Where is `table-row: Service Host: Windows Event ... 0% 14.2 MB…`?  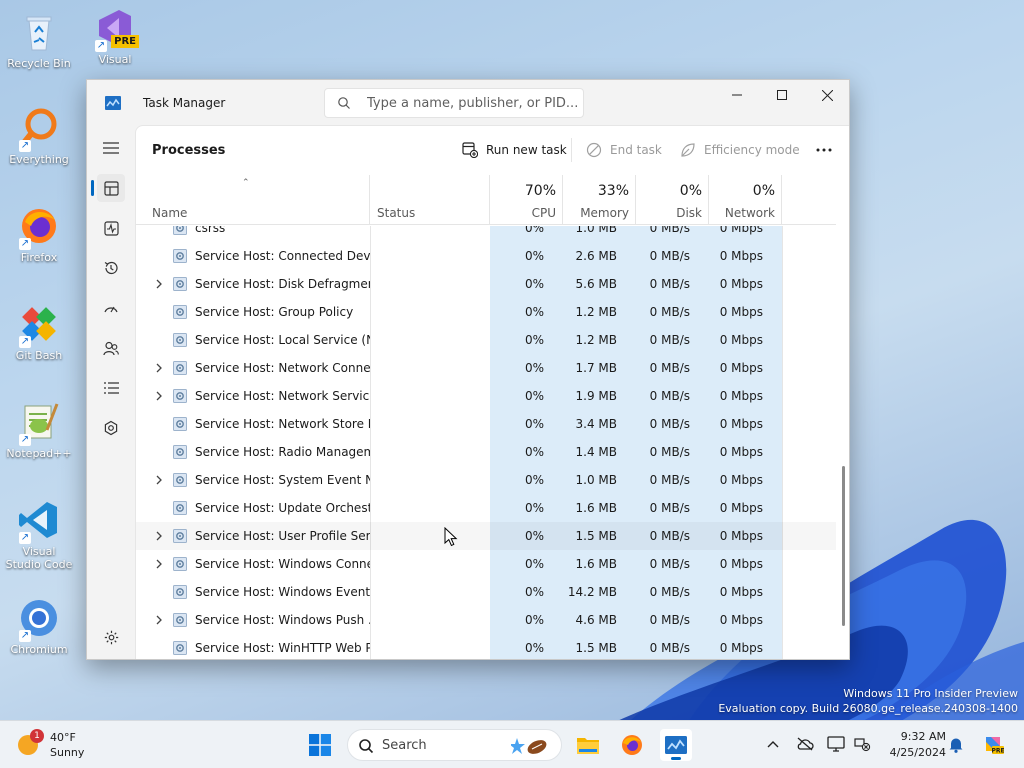
table-row: Service Host: Windows Event ... 0% 14.2 MB… is located at coordinates (486, 592).